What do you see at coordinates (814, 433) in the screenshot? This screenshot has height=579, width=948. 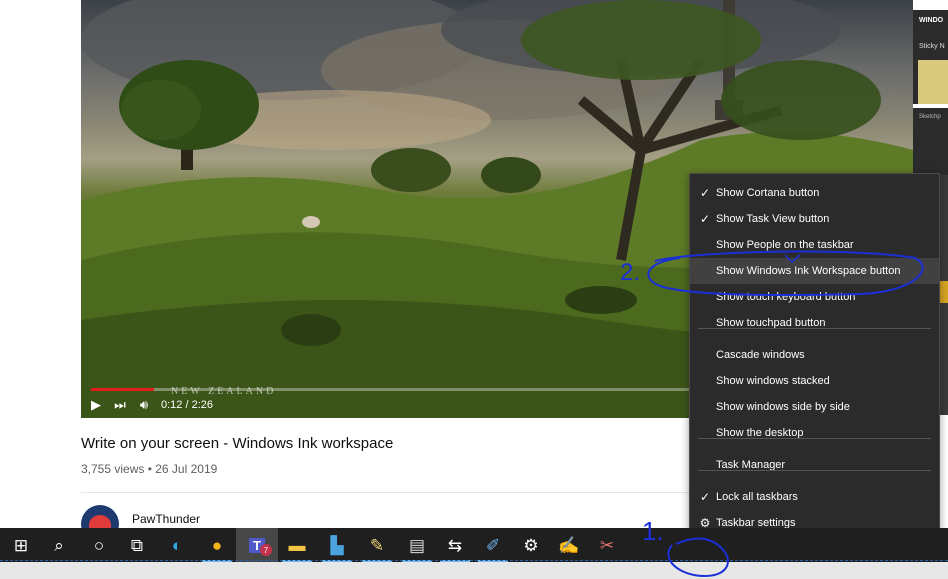 I see `menu-item-show-the-desktop: Show the desktop` at bounding box center [814, 433].